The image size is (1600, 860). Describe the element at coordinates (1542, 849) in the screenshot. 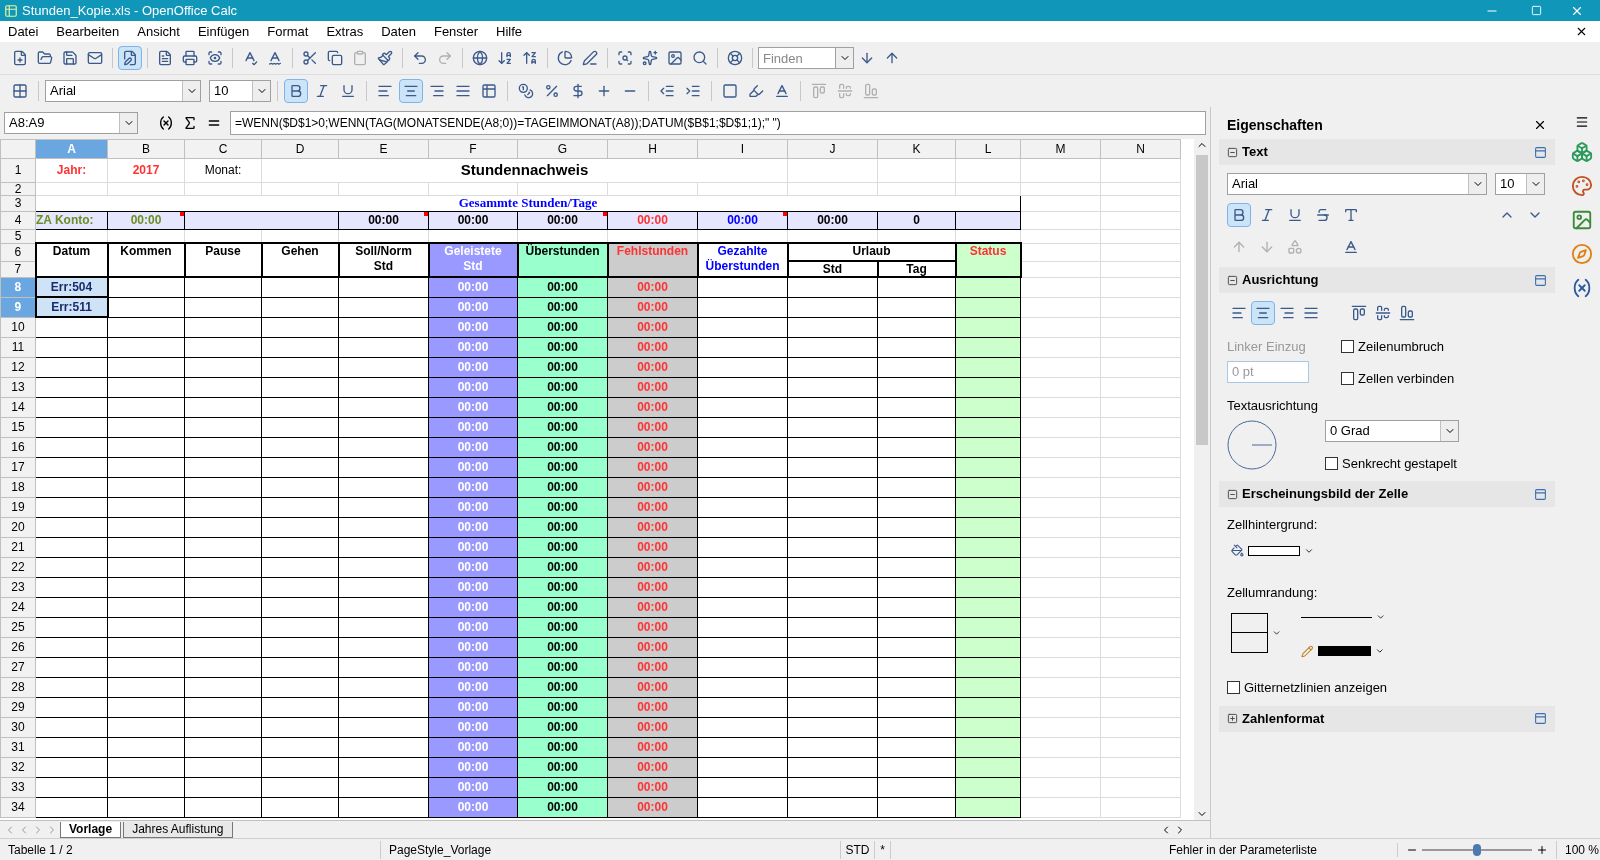

I see `zoom-in-icon` at that location.